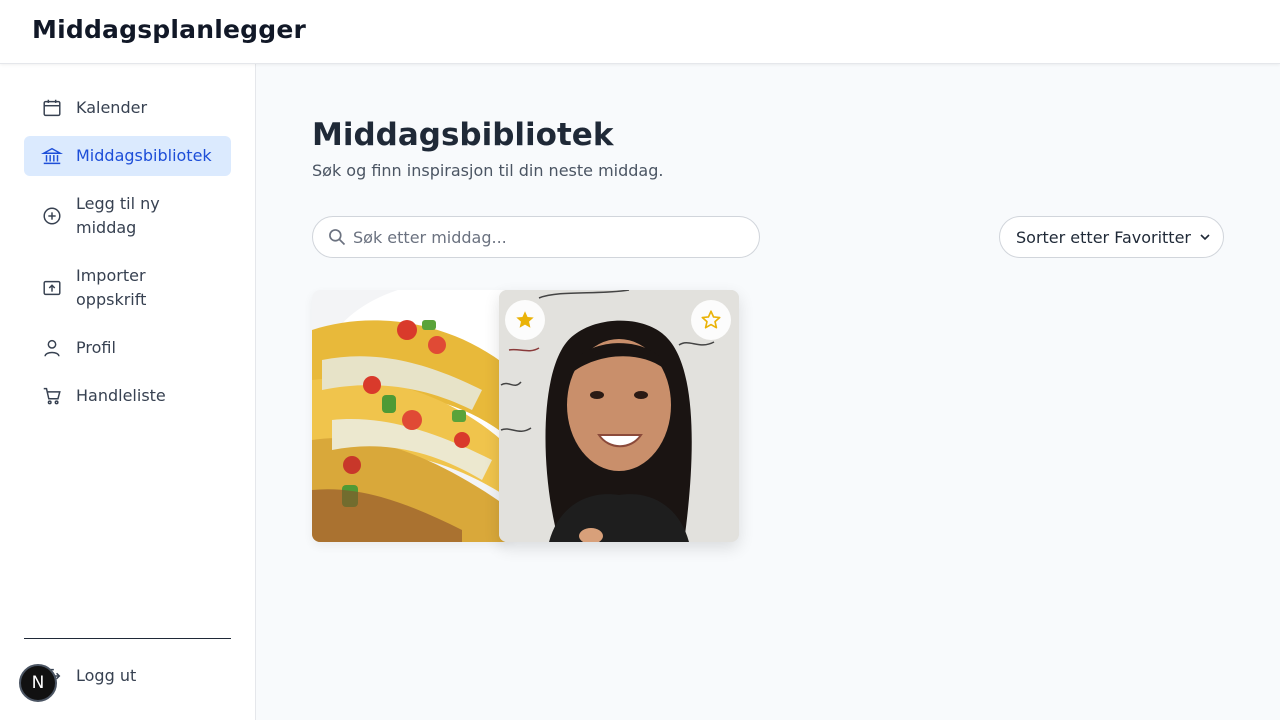 The image size is (1280, 720). What do you see at coordinates (640, 32) in the screenshot?
I see `top-bar: Middagsplanlegger` at bounding box center [640, 32].